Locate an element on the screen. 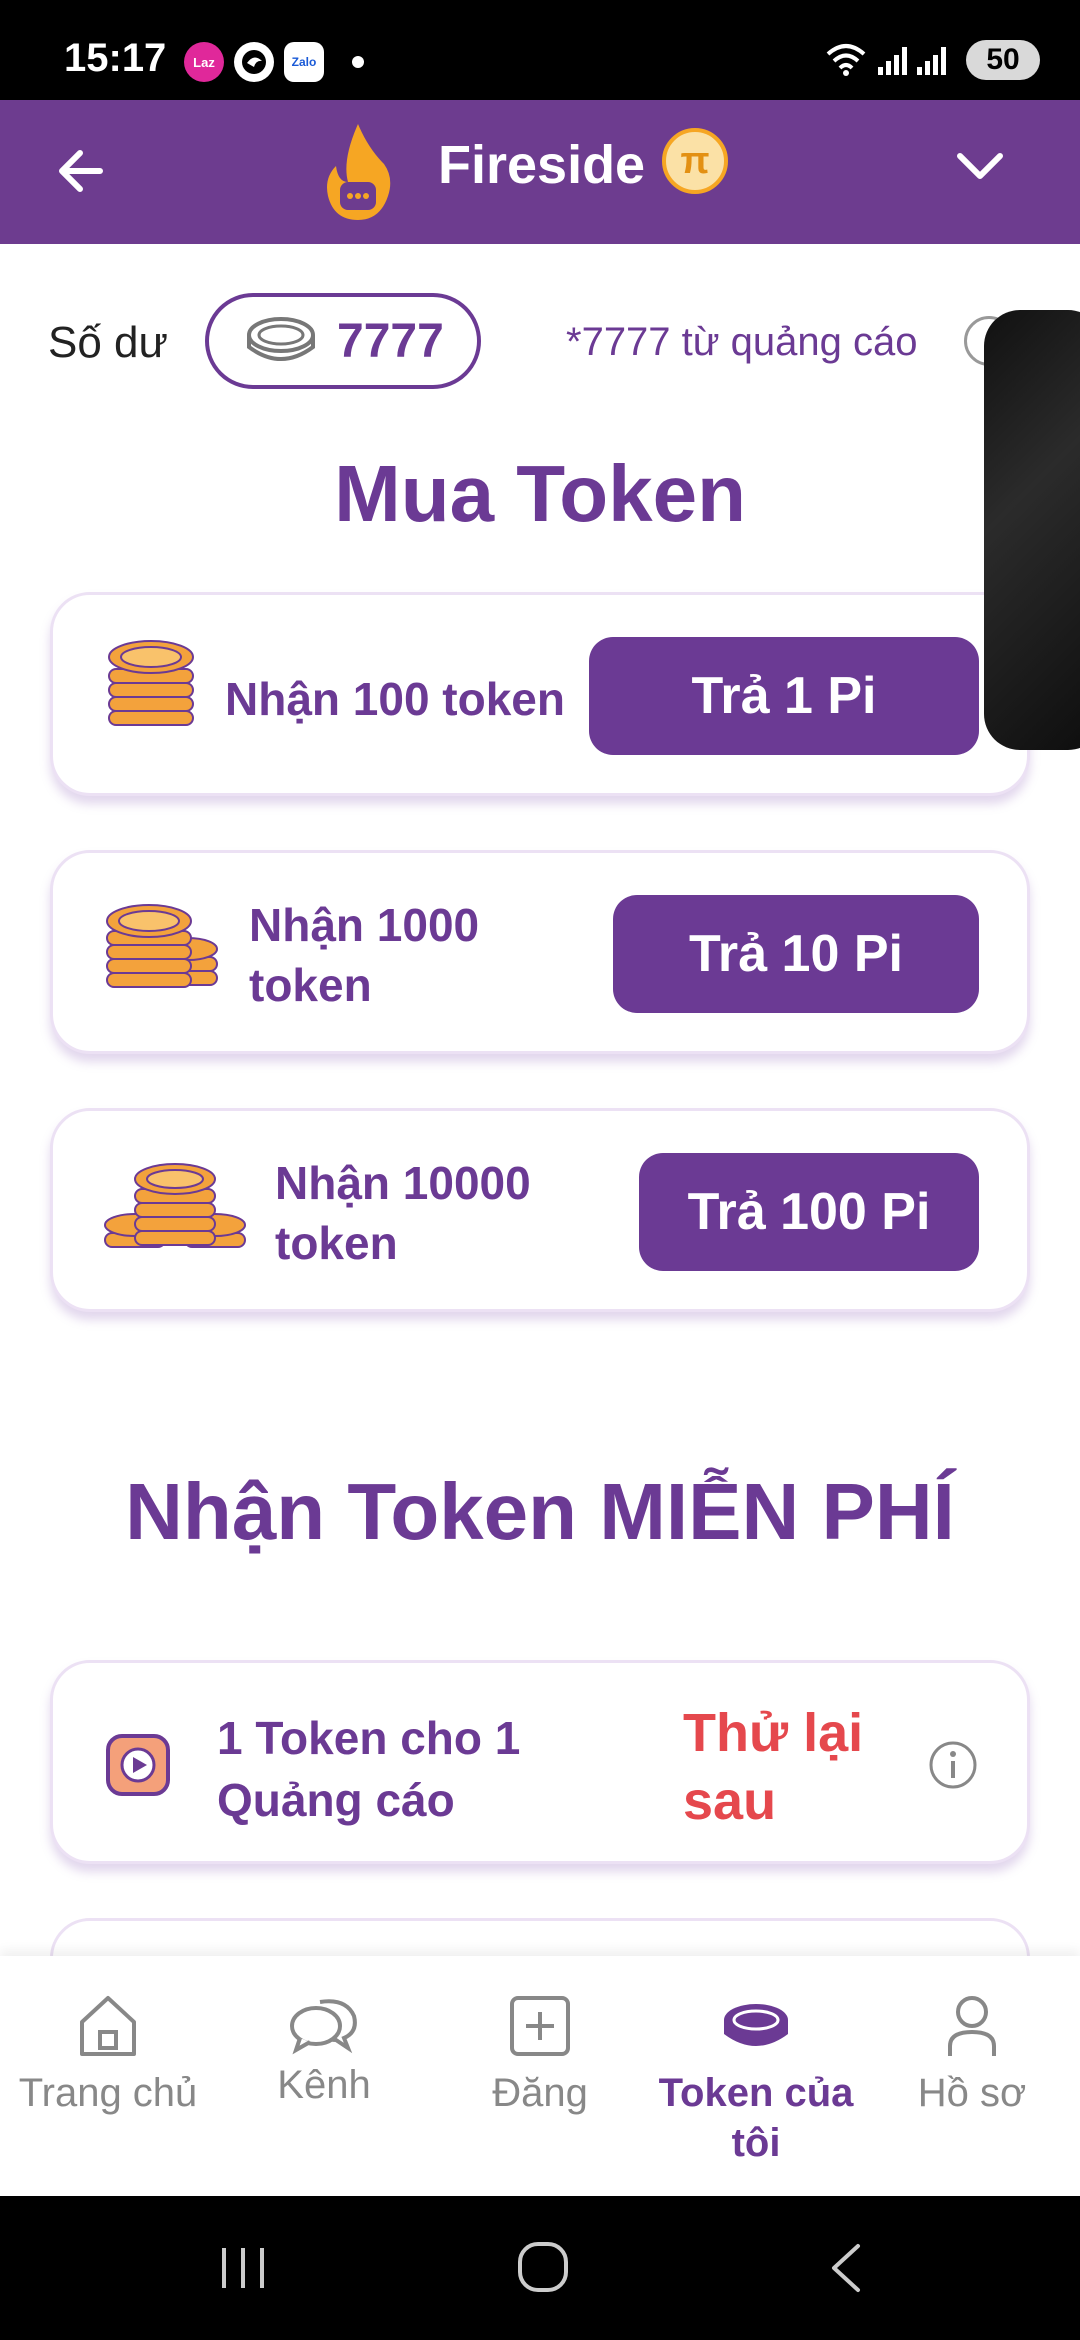  nav-profile-label: Hồ sơ is located at coordinates (972, 2093).